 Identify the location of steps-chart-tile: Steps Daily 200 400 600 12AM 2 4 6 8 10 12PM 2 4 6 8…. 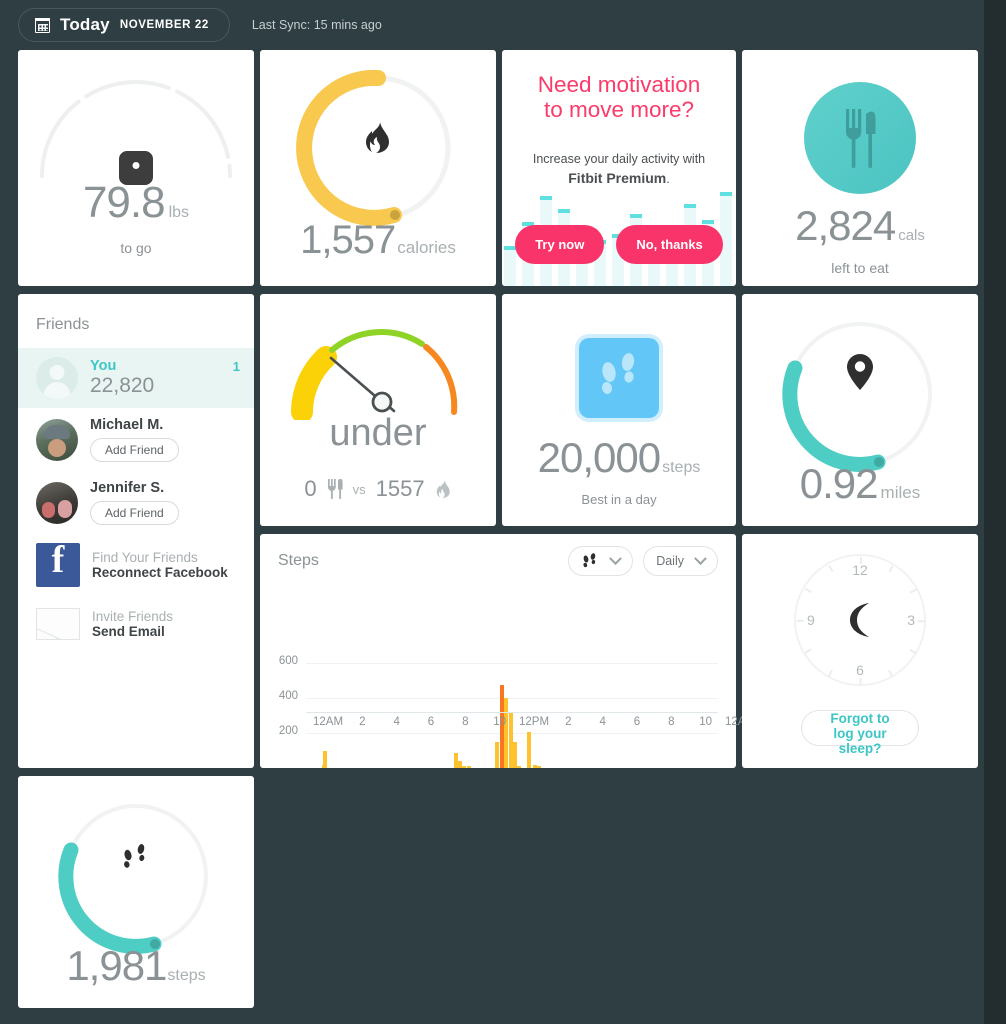
(507, 651).